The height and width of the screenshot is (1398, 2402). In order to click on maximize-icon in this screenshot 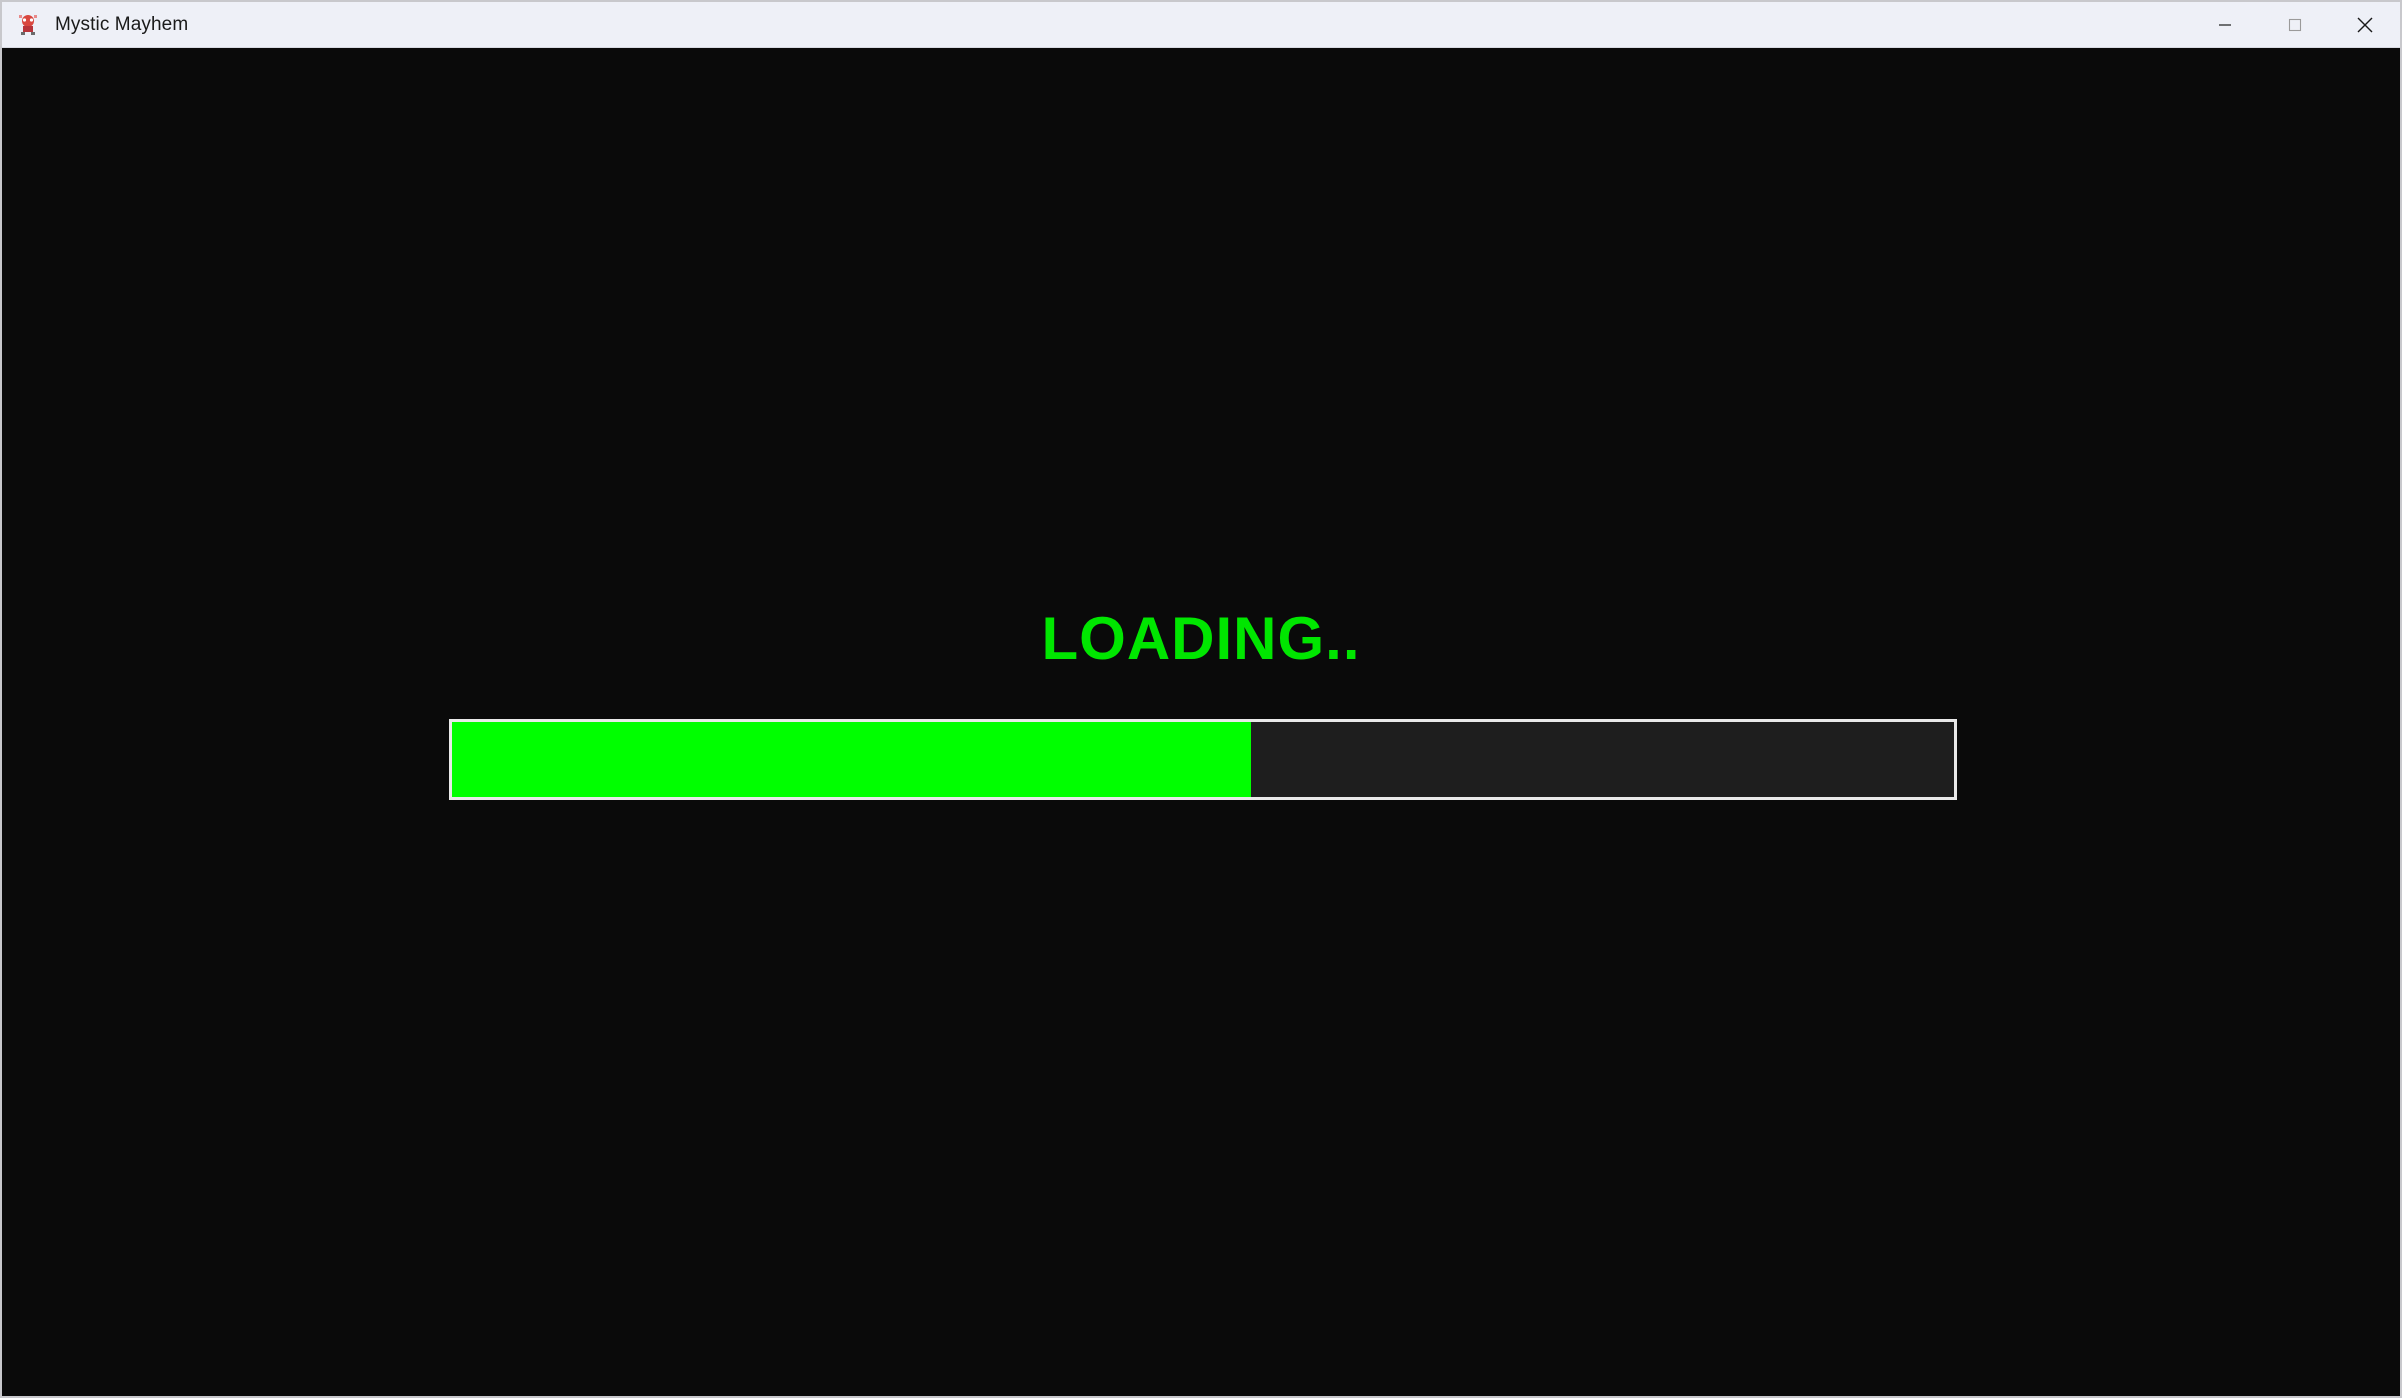, I will do `click(2295, 24)`.